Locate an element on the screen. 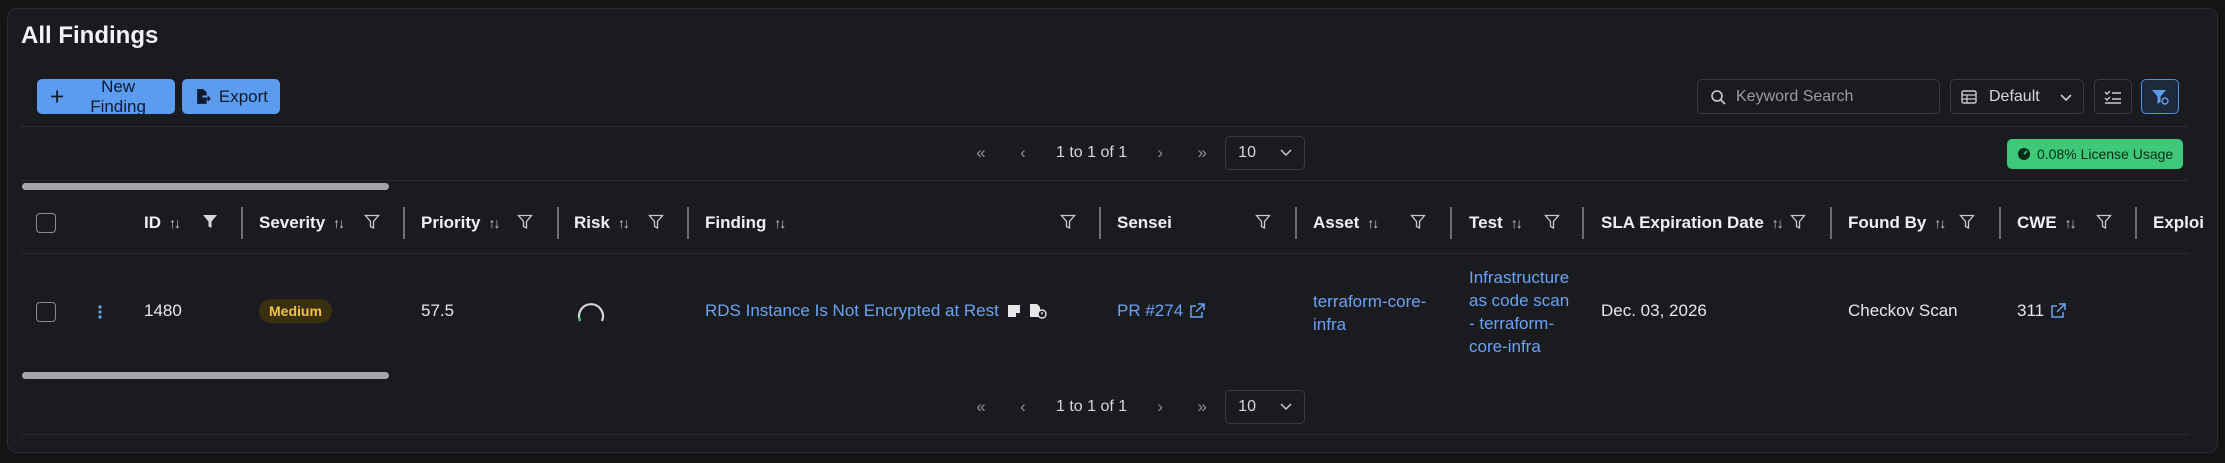 The width and height of the screenshot is (2225, 463). cell-asset: terraform-core- infra is located at coordinates (1369, 313).